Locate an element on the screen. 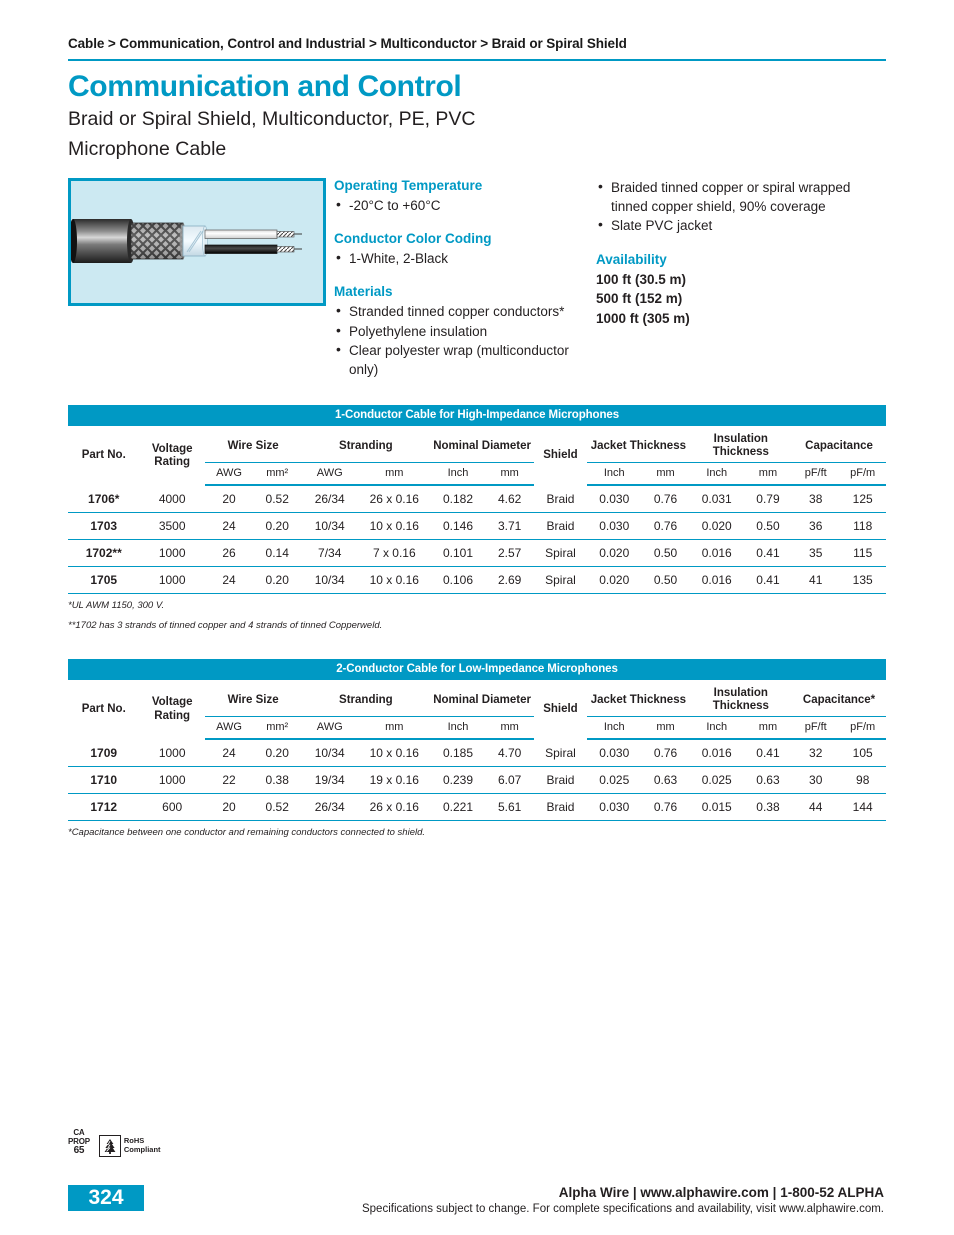 The height and width of the screenshot is (1235, 954). cell-cap-pfm: 115 is located at coordinates (862, 553).